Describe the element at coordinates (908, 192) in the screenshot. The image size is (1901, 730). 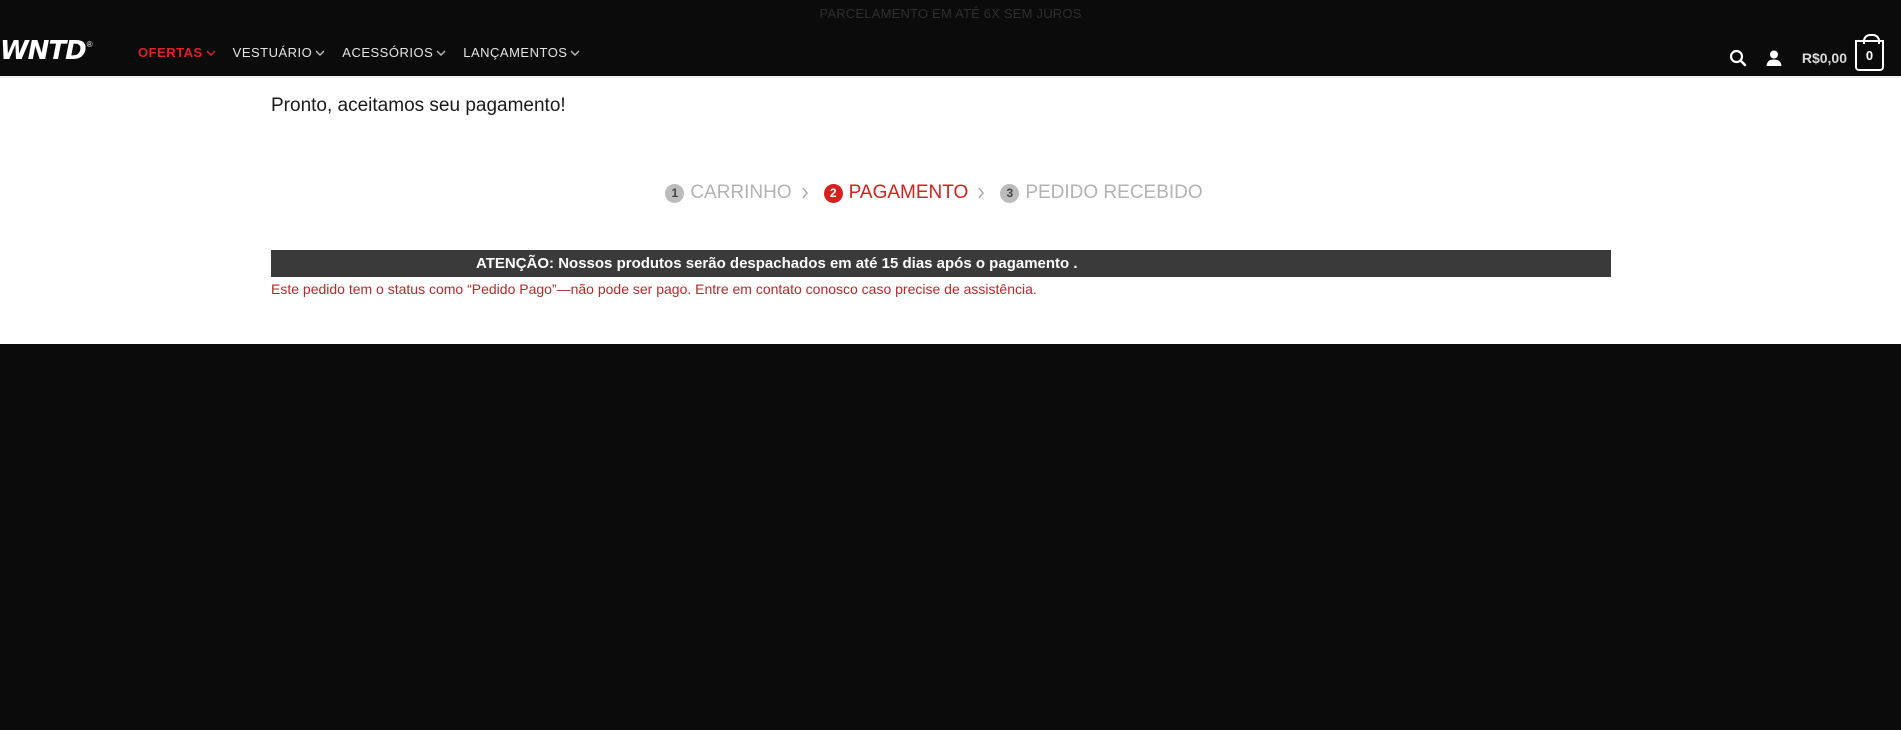
I see `step-label: PAGAMENTO` at that location.